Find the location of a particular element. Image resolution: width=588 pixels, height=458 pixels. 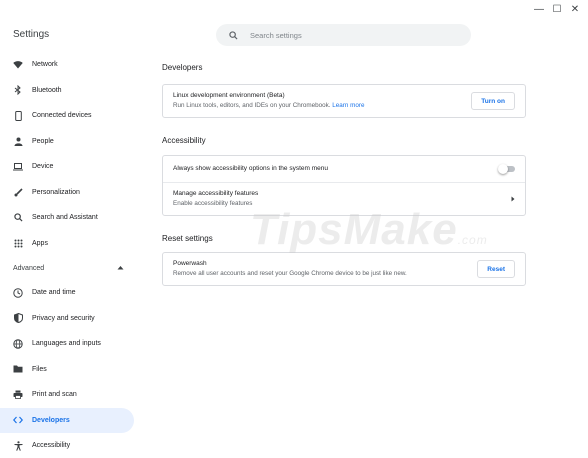

bluetooth-icon is located at coordinates (18, 90).